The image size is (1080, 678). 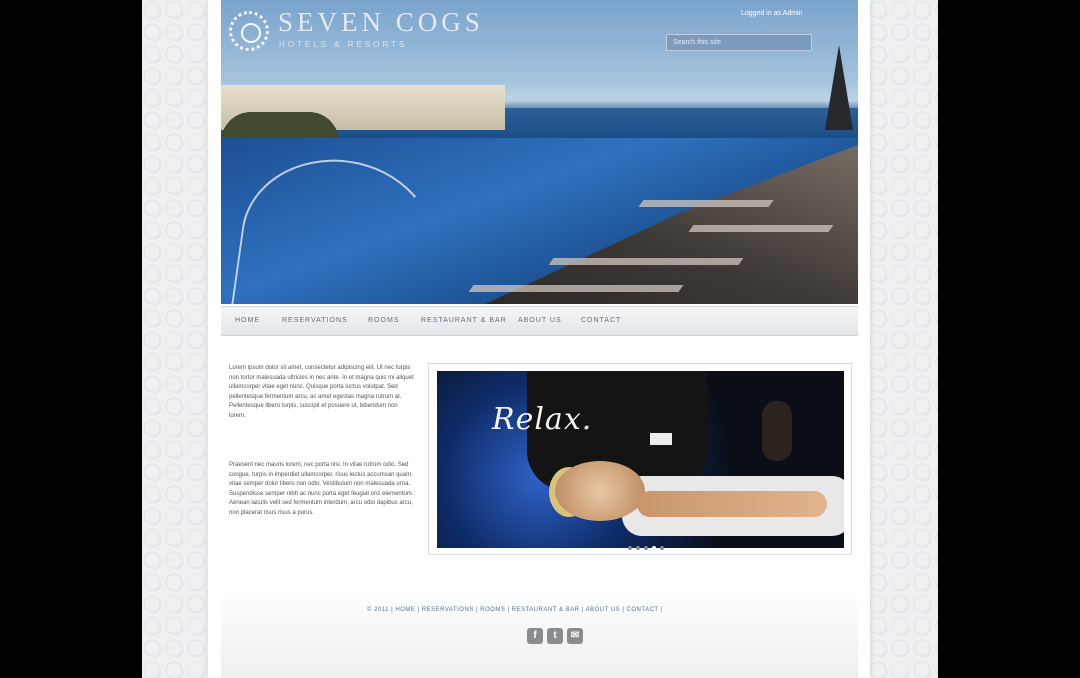 What do you see at coordinates (464, 320) in the screenshot?
I see `nav-item-restaurant-bar: RESTAURANT & BAR` at bounding box center [464, 320].